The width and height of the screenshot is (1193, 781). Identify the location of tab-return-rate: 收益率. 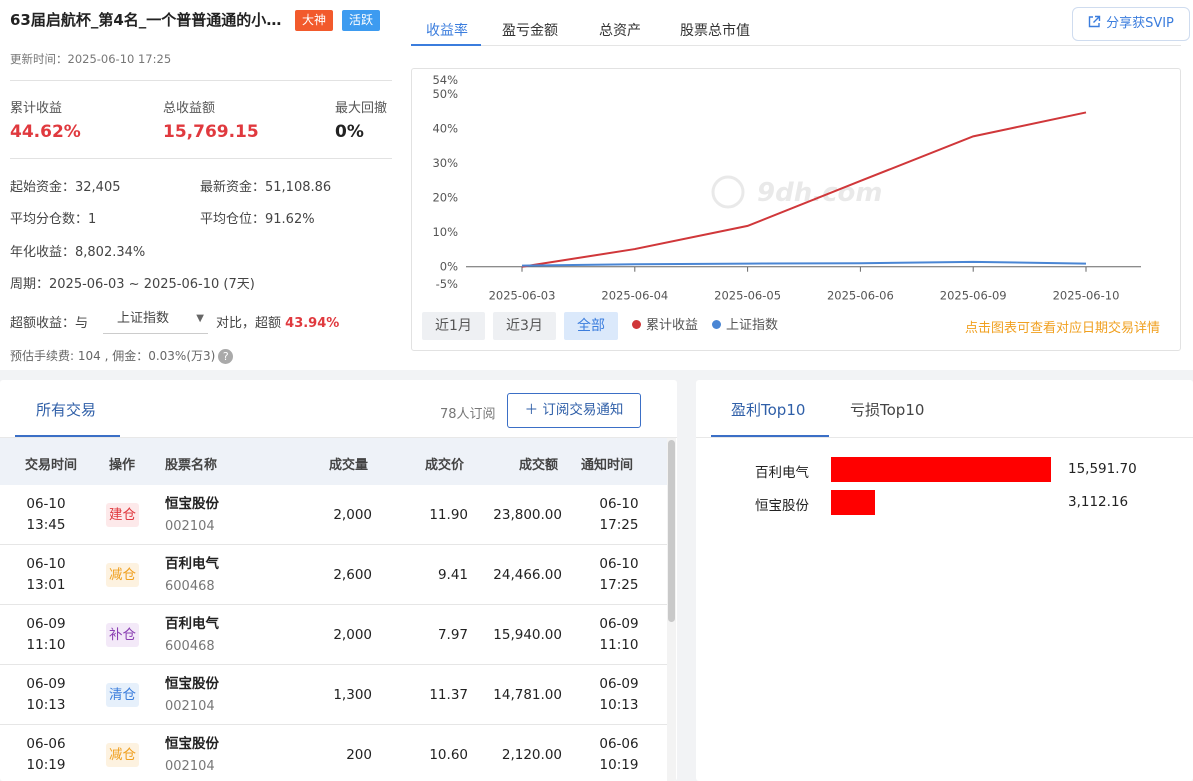
(447, 30).